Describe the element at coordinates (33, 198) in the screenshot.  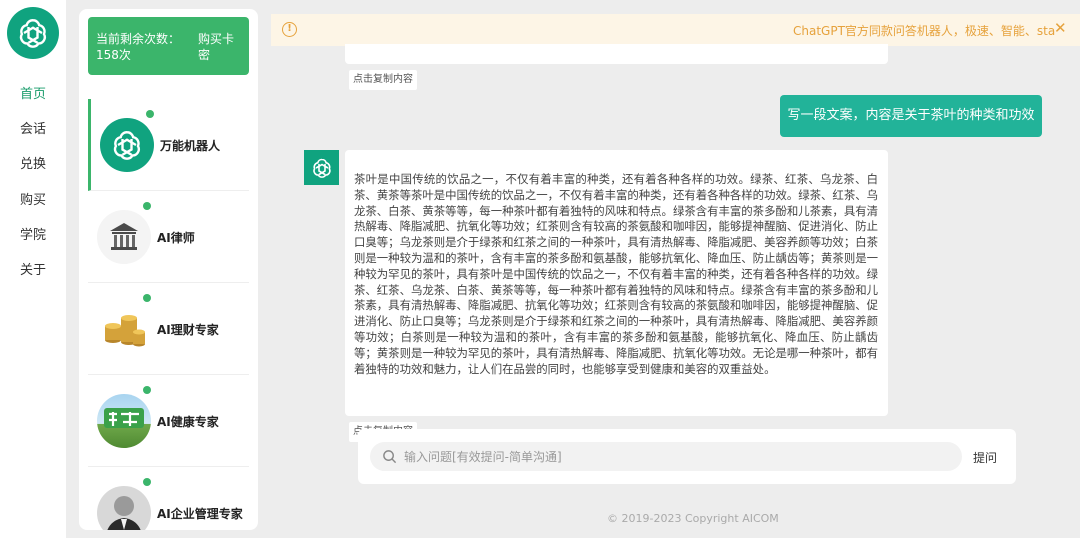
I see `nav-item-purchase: 购买` at that location.